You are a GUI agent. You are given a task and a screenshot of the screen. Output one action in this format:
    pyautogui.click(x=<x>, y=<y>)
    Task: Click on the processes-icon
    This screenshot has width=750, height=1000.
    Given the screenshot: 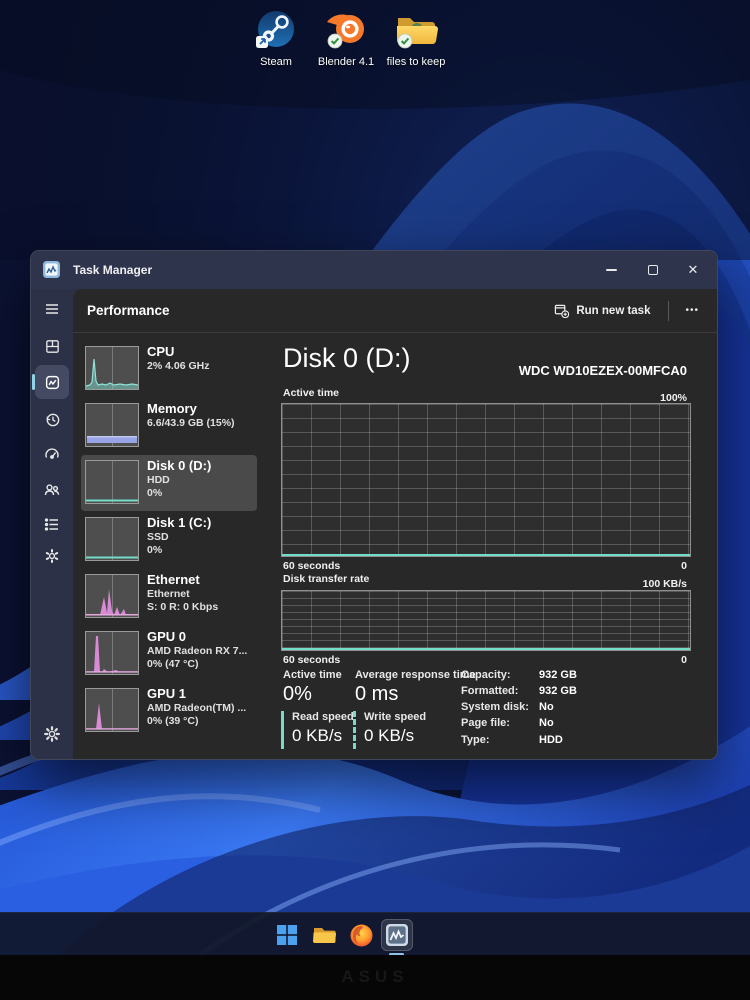 What is the action you would take?
    pyautogui.click(x=52, y=346)
    